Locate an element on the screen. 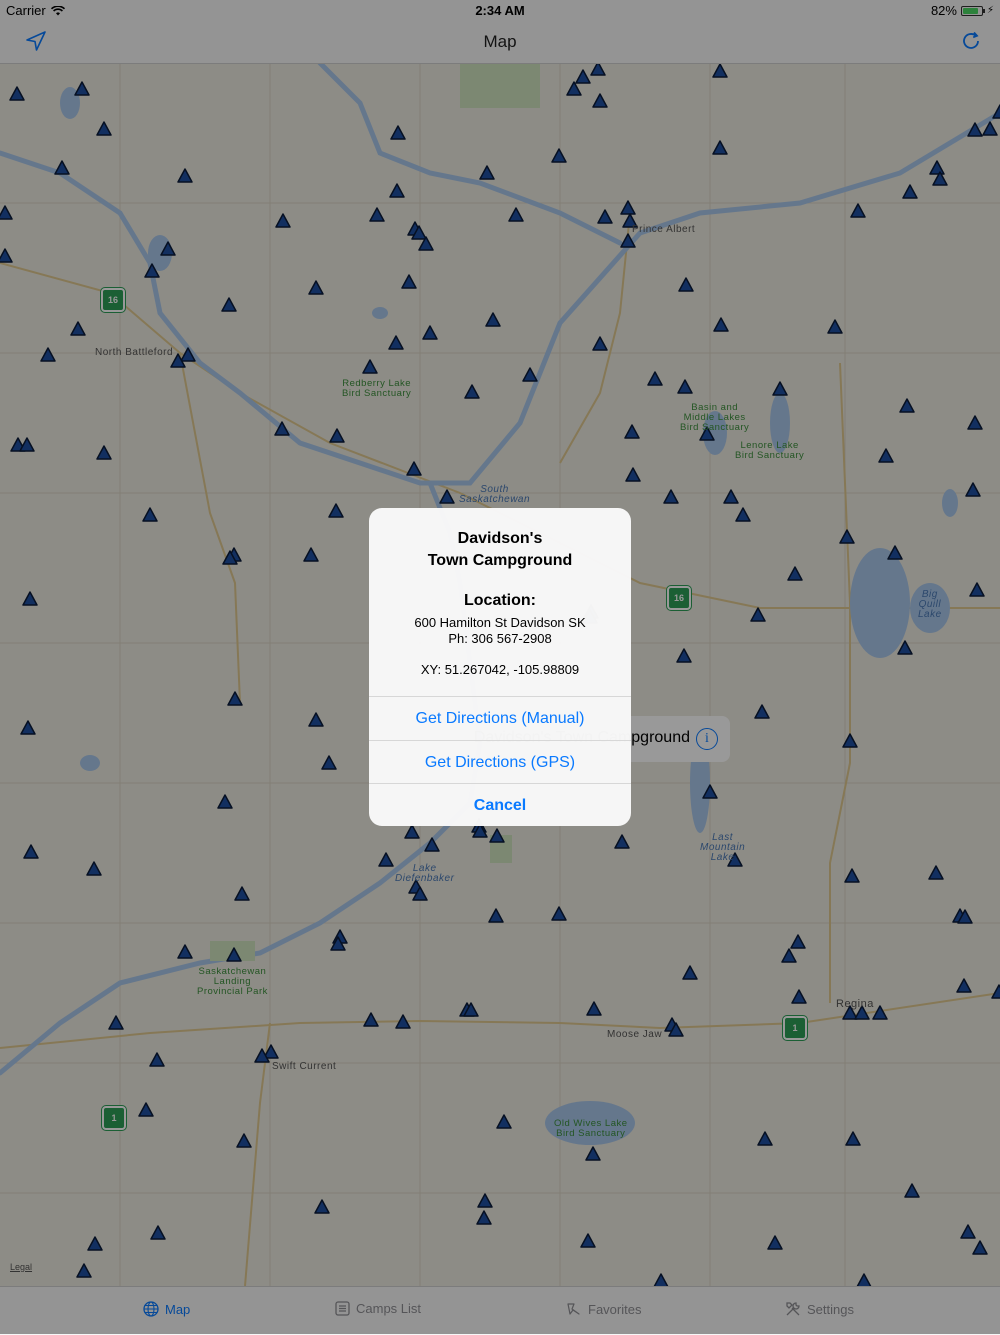 The image size is (1000, 1335). get-directions-manual-button: Get Directions (Manual) is located at coordinates (500, 718).